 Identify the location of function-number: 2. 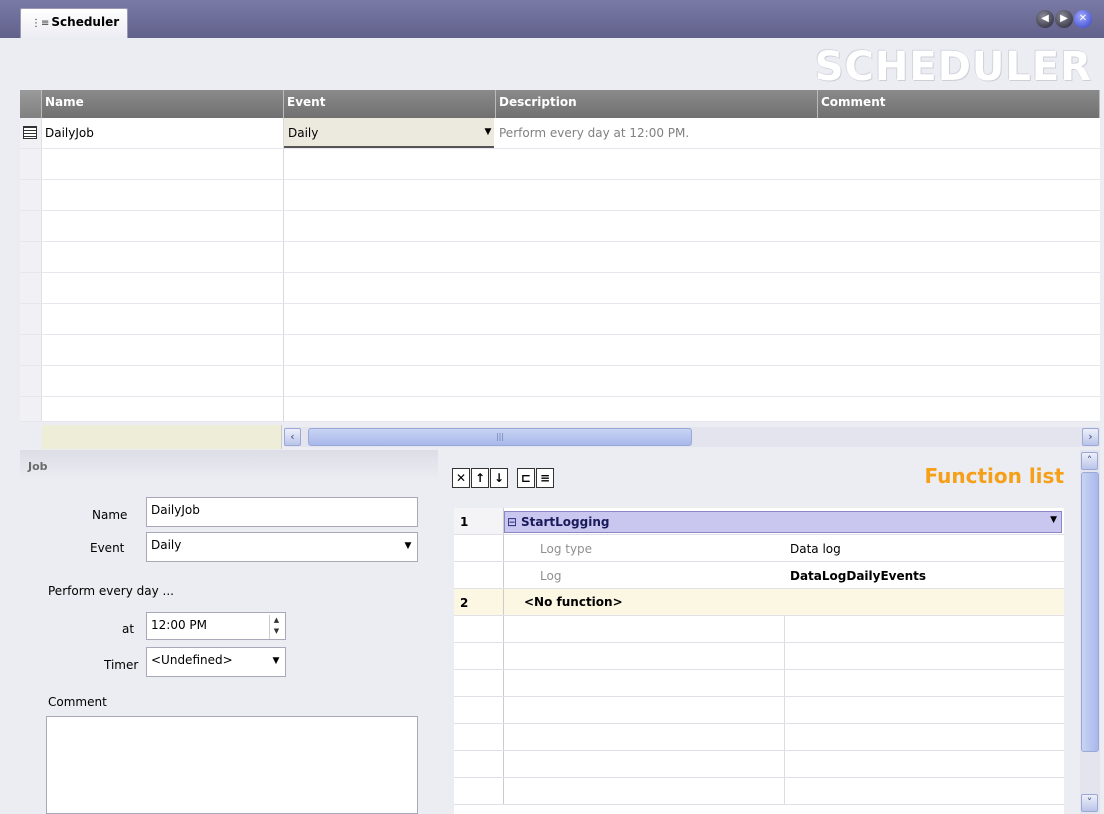
(479, 602).